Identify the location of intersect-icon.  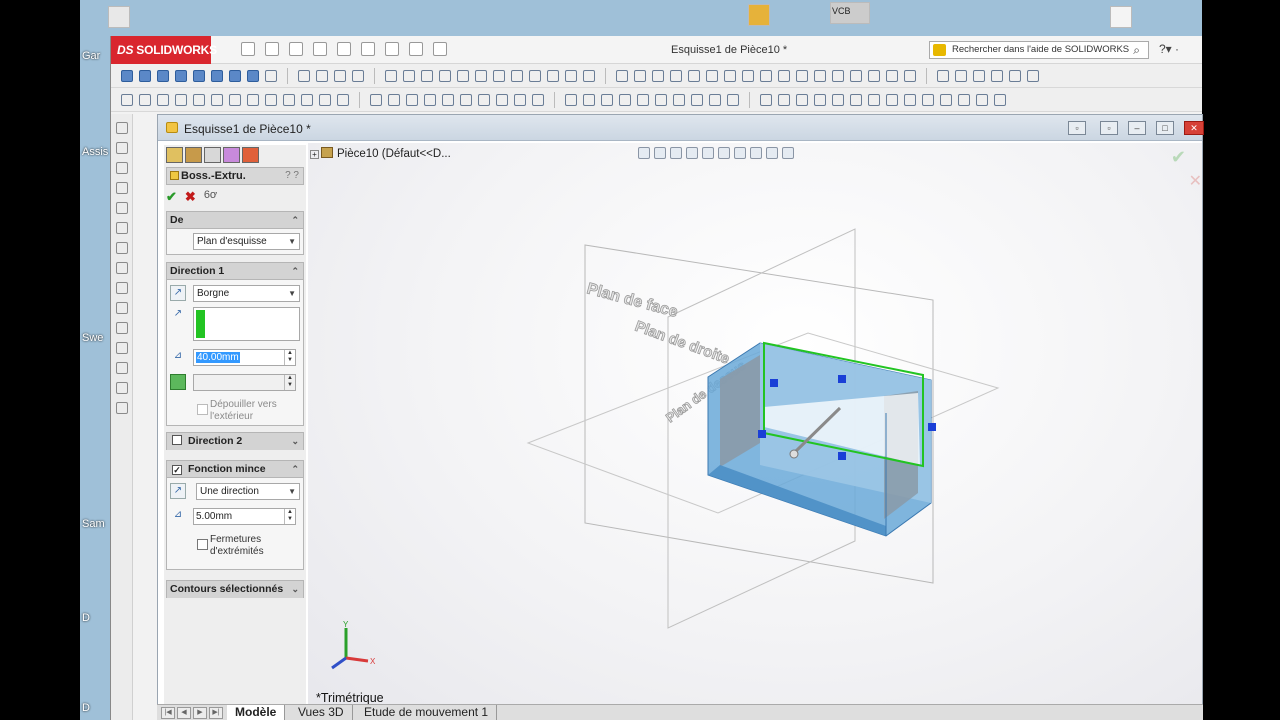
(430, 99).